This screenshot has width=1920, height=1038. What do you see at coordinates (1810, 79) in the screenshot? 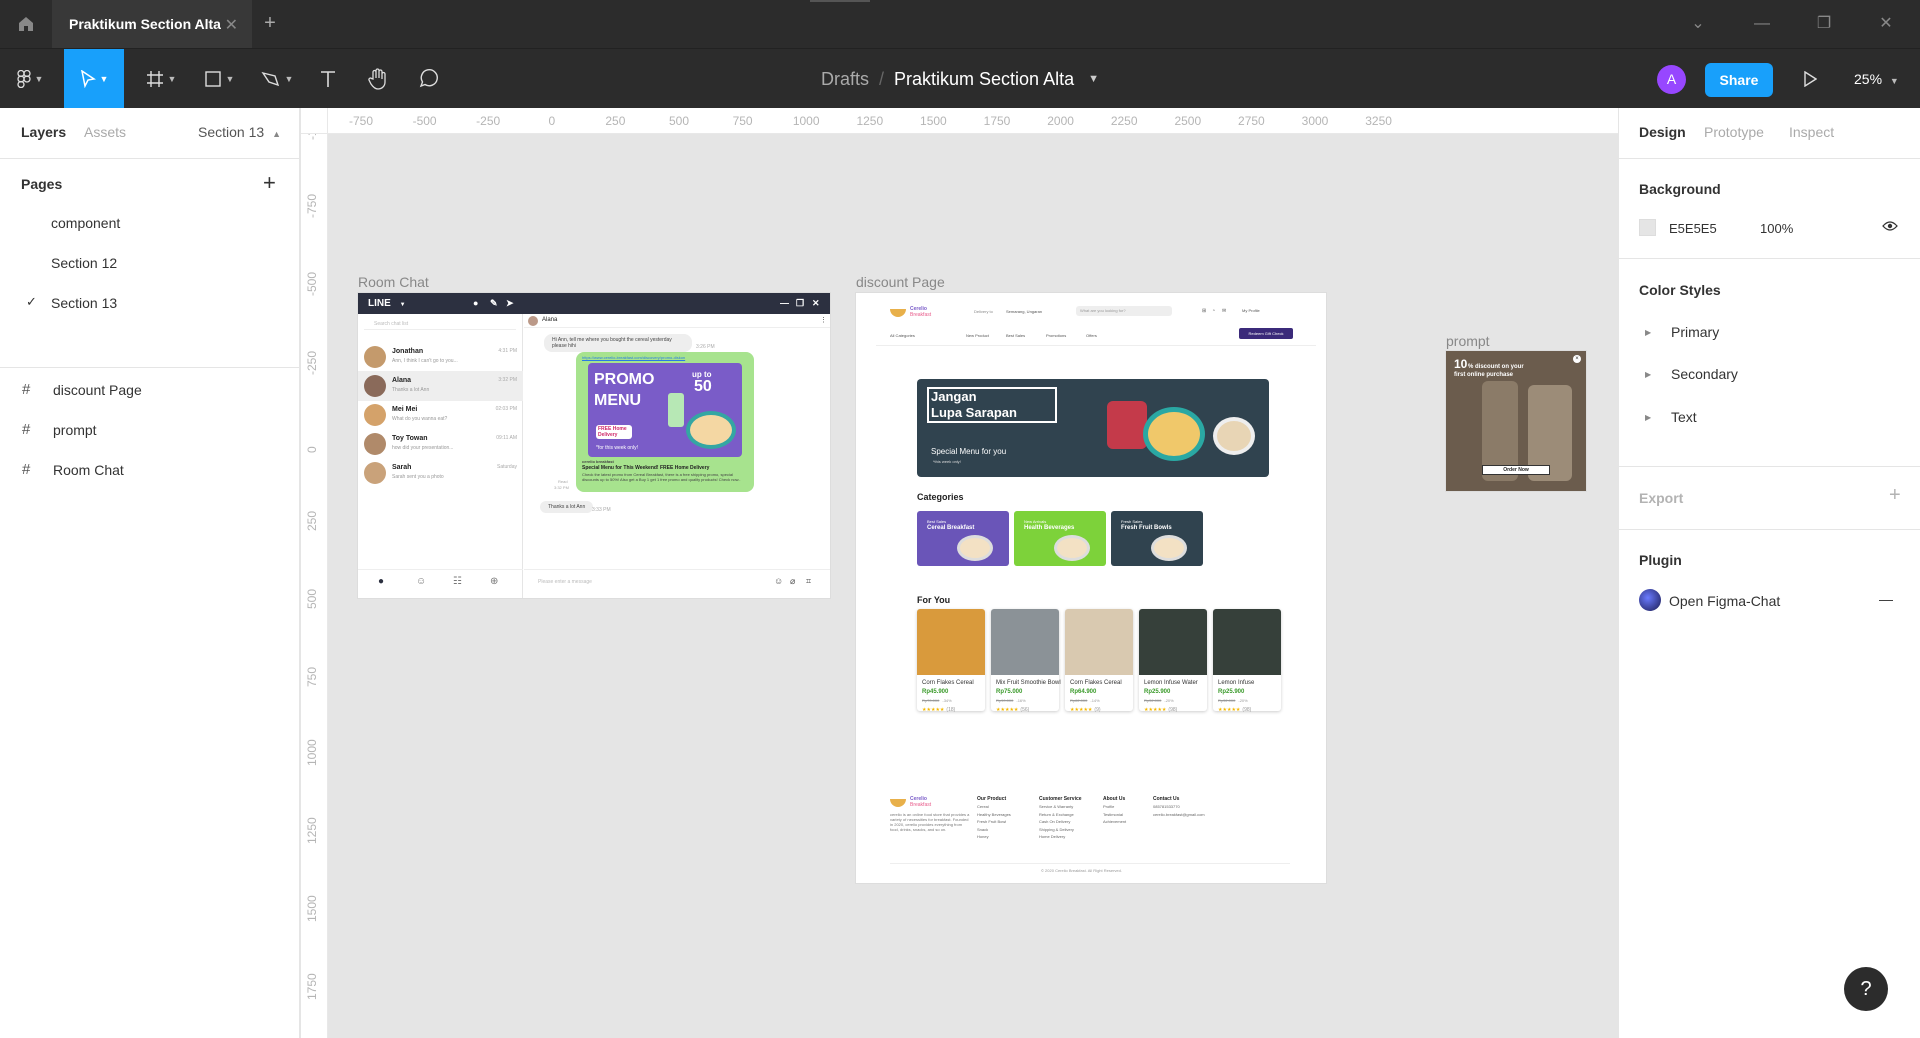
I see `present-button` at bounding box center [1810, 79].